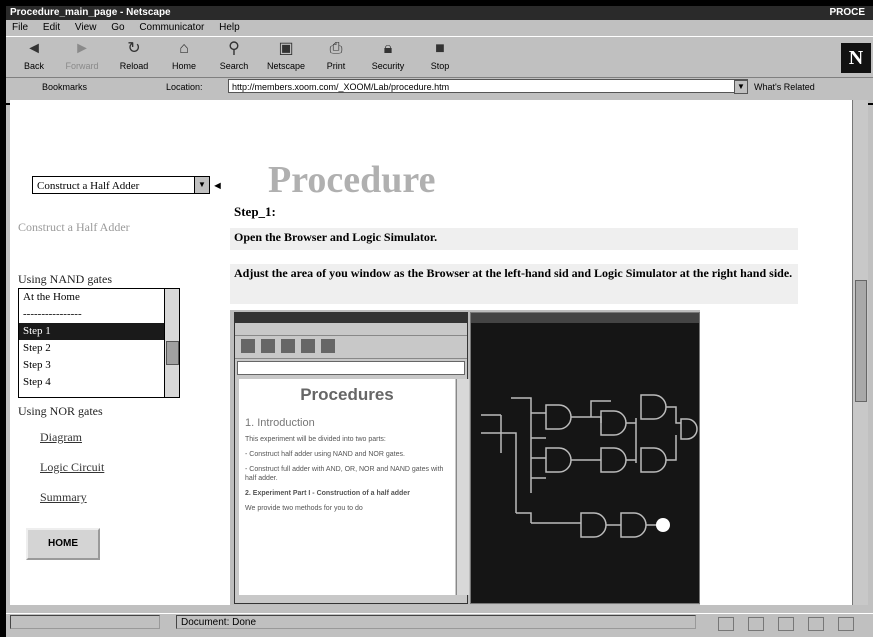  Describe the element at coordinates (229, 27) in the screenshot. I see `menu-help: Help` at that location.